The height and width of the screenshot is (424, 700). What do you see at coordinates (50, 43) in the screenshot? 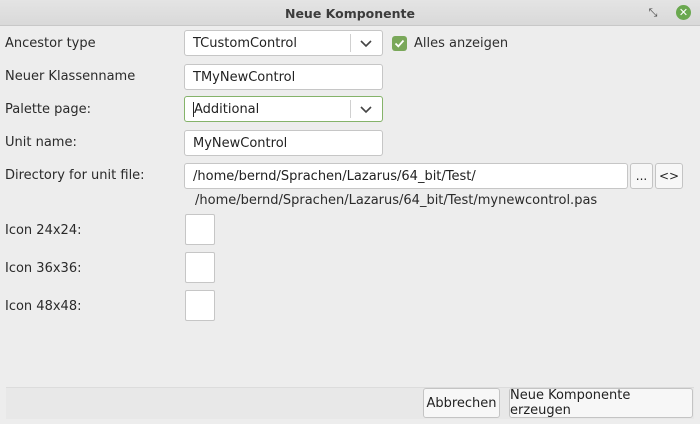
I see `ancestor-type-label: Ancestor type` at bounding box center [50, 43].